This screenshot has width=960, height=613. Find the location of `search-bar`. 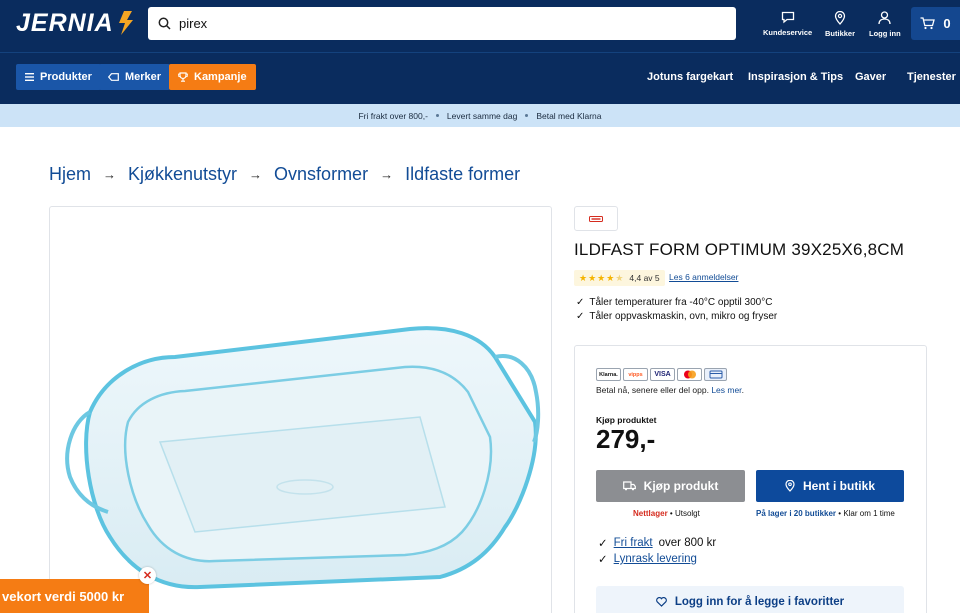

search-bar is located at coordinates (442, 23).